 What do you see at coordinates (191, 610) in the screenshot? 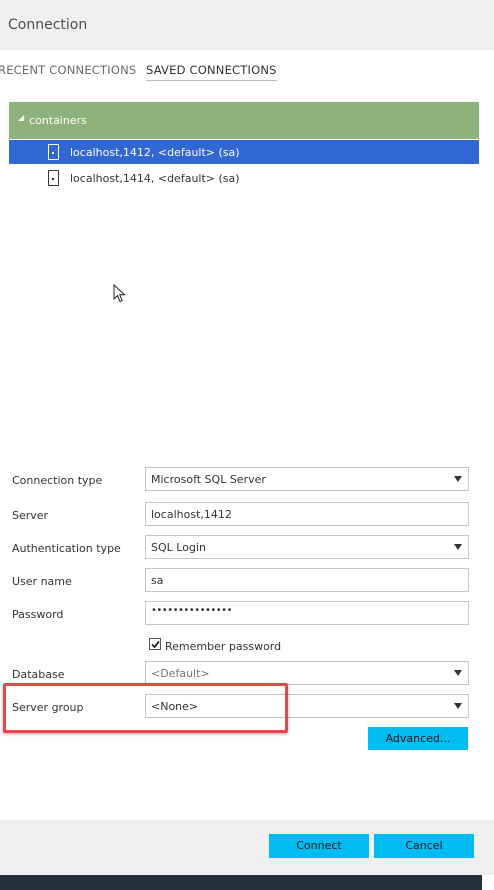
I see `password-value: •••••••••••••••` at bounding box center [191, 610].